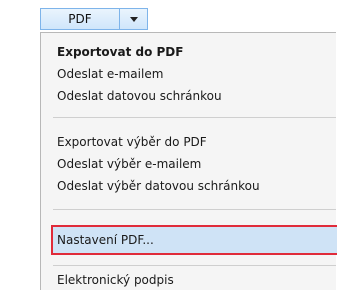 This screenshot has height=291, width=337. I want to click on menu-item-send-selection-email: Odeslat výběr e-mailem, so click(129, 164).